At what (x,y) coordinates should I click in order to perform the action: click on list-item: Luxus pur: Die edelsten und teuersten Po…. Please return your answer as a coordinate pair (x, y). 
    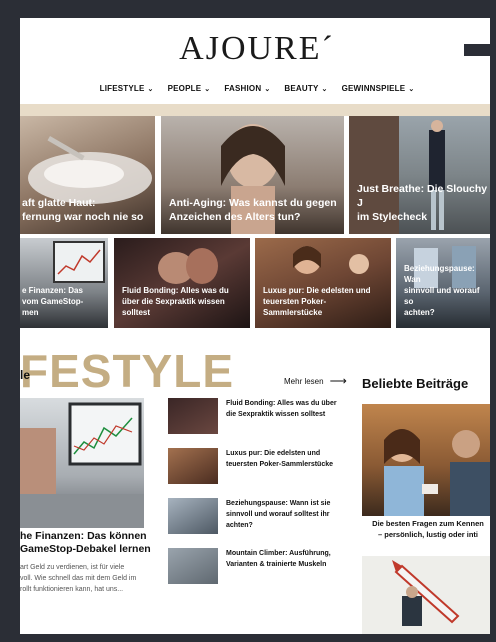
    Looking at the image, I should click on (255, 468).